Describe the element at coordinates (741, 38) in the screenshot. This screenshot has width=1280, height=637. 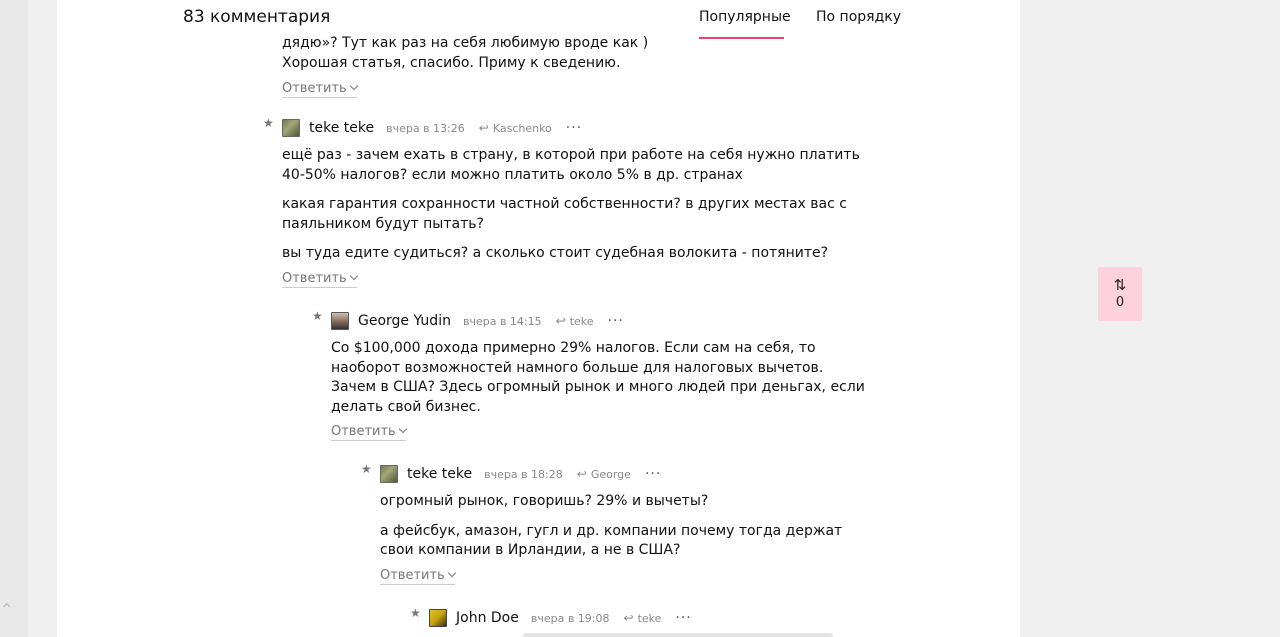
I see `active-tab-indicator` at that location.